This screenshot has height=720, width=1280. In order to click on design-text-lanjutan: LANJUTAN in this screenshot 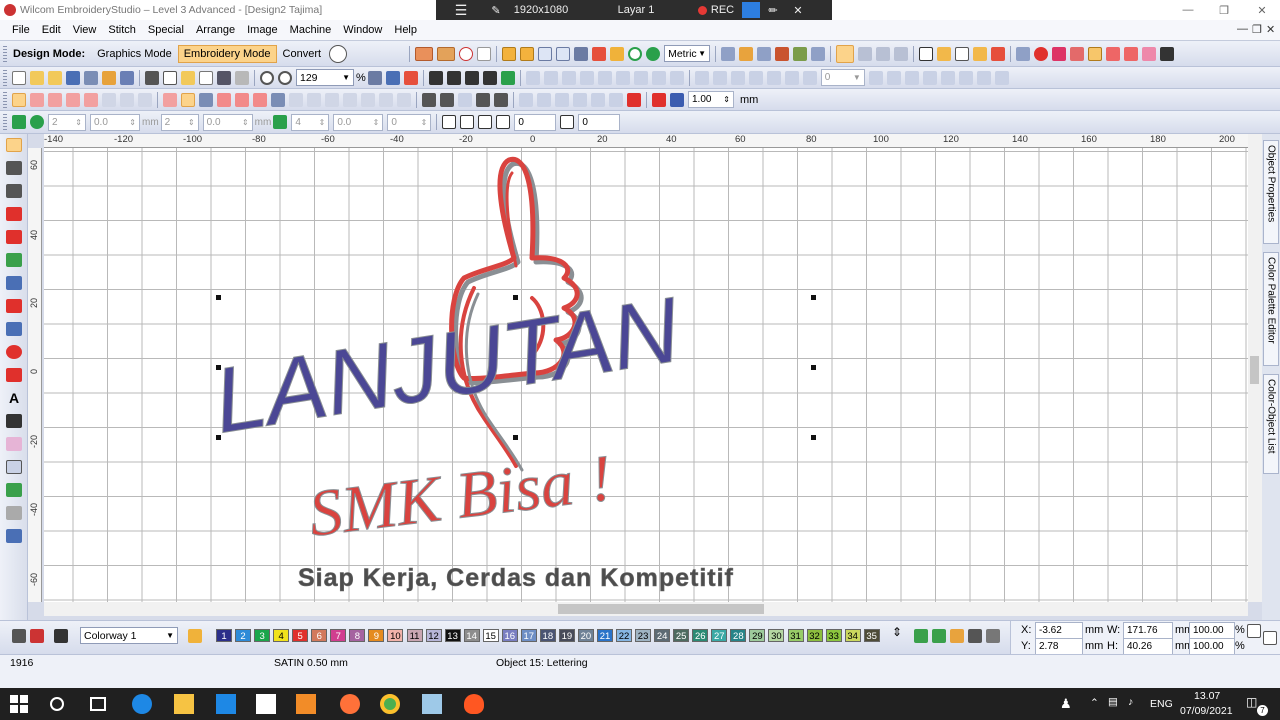, I will do `click(447, 365)`.